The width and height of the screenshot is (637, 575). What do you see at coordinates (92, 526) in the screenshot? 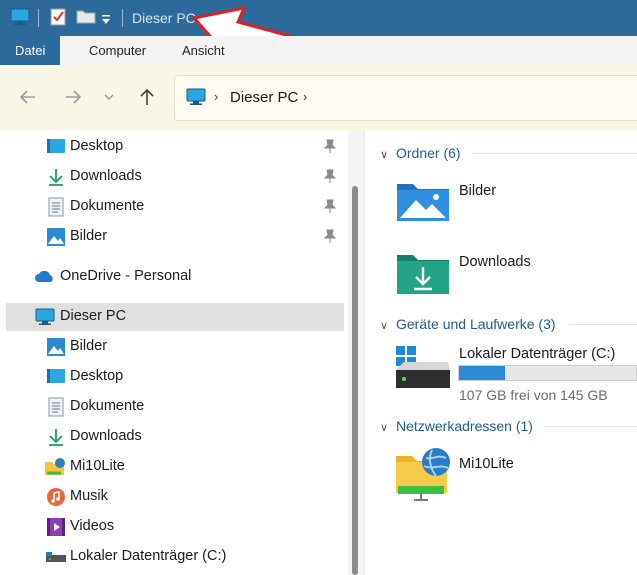
I see `nav-item-label: Videos` at bounding box center [92, 526].